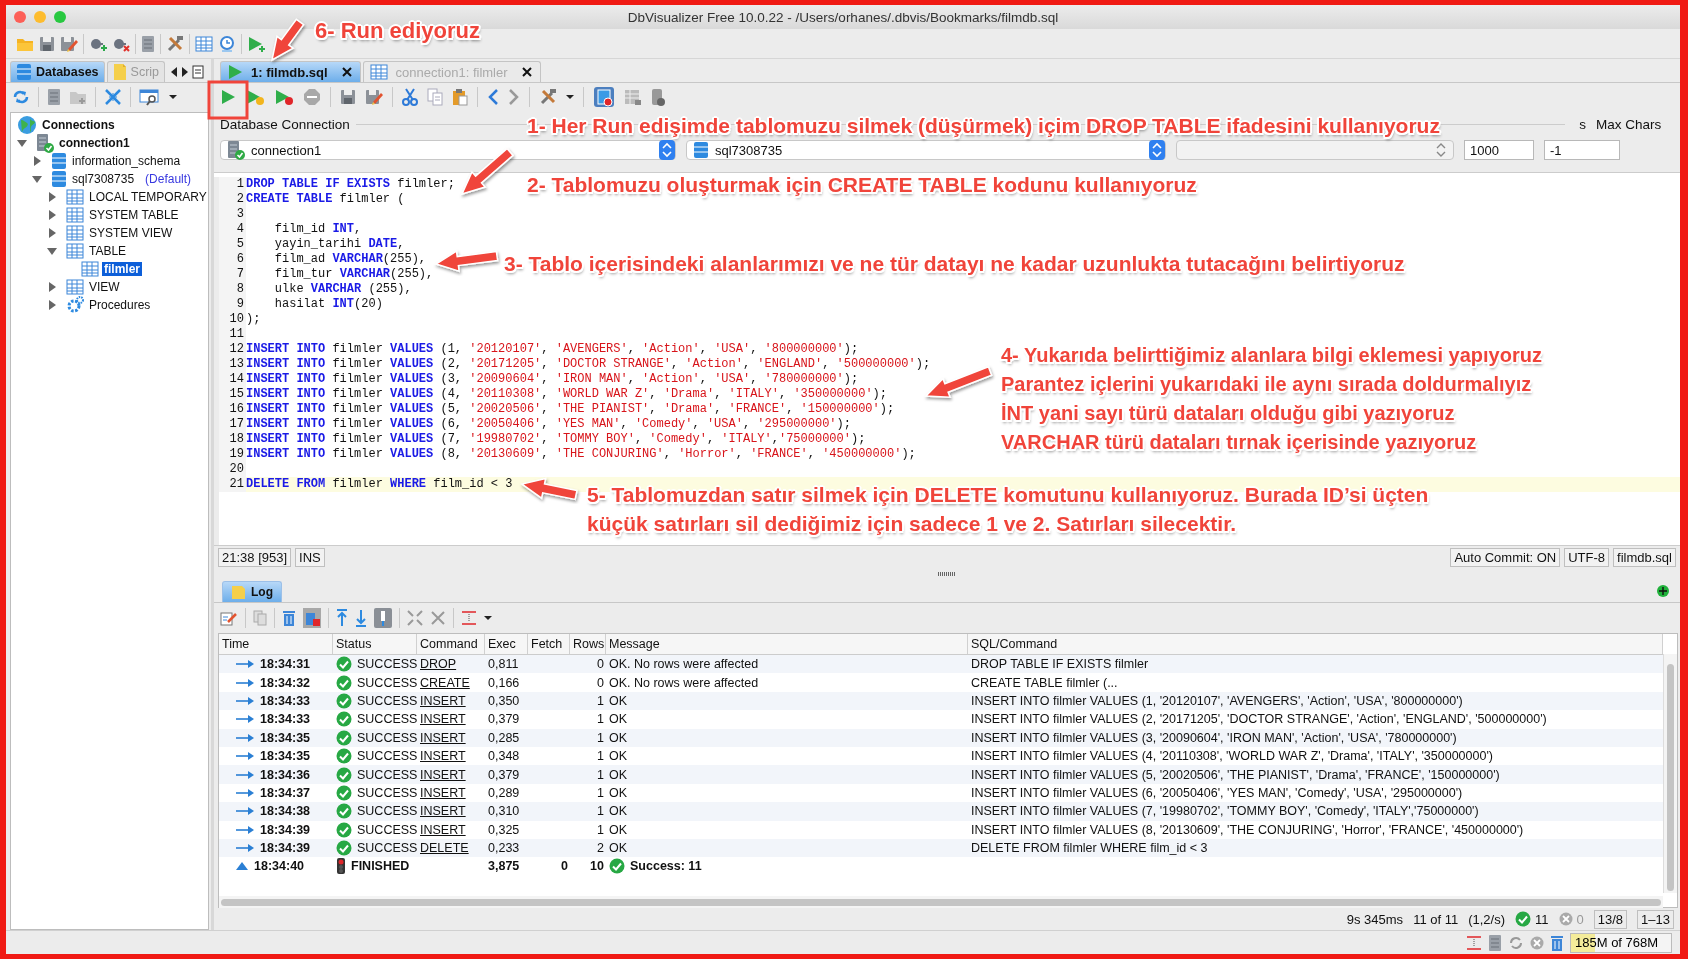 Image resolution: width=1688 pixels, height=959 pixels. Describe the element at coordinates (633, 96) in the screenshot. I see `grid-icon` at that location.